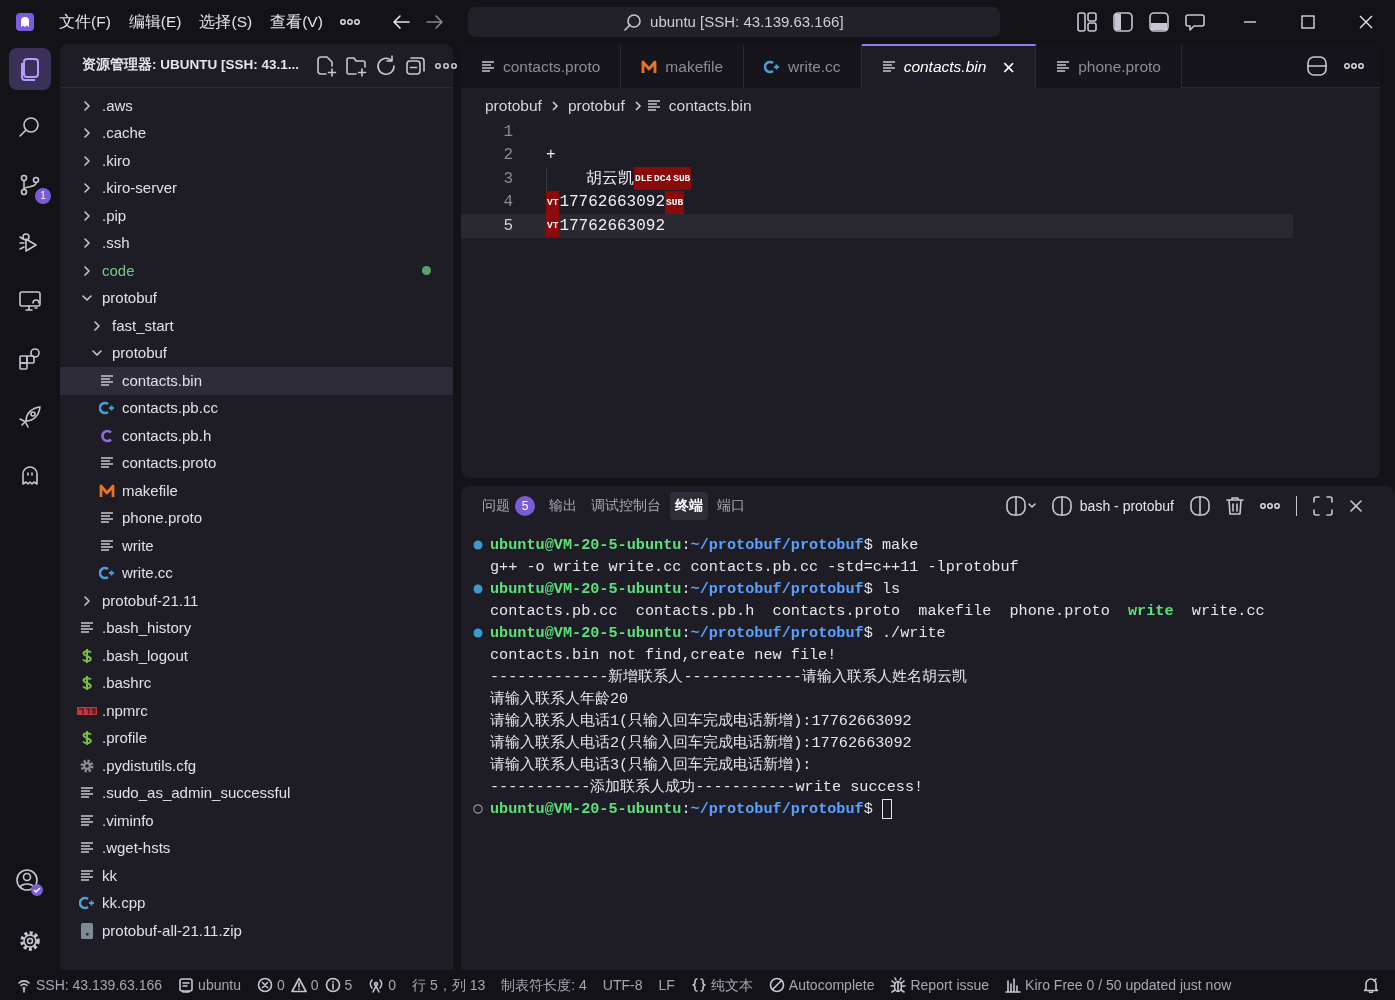 The width and height of the screenshot is (1395, 1000). Describe the element at coordinates (1112, 506) in the screenshot. I see `terminal-instance: bash - protobuf` at that location.